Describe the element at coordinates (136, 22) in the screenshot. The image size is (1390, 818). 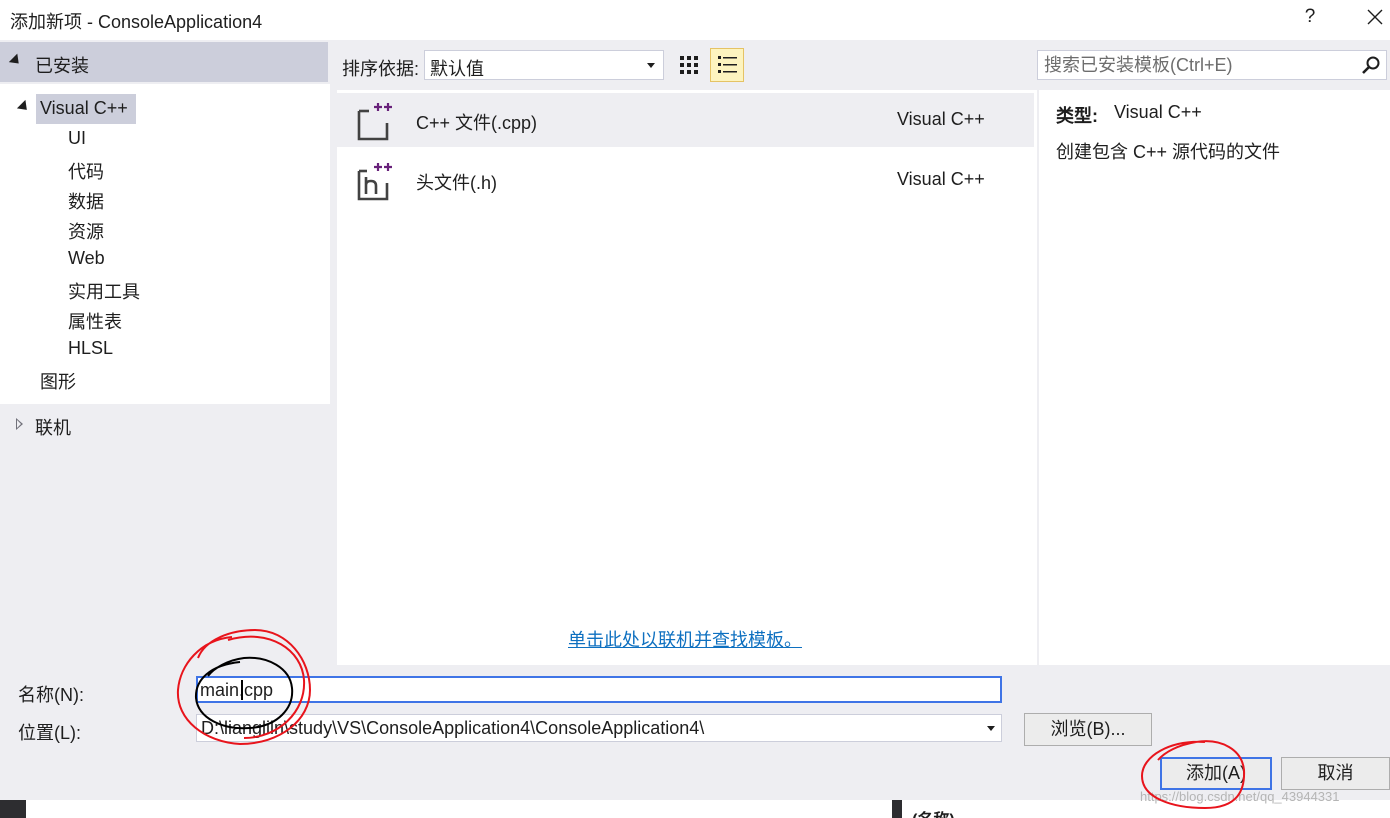
I see `window-title: 添加新项 - ConsoleApplication4` at that location.